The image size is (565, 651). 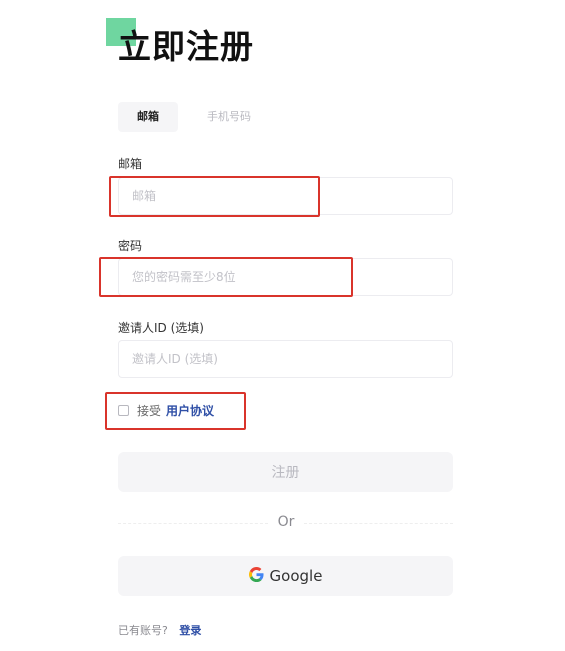 What do you see at coordinates (285, 472) in the screenshot?
I see `register-button: 注册` at bounding box center [285, 472].